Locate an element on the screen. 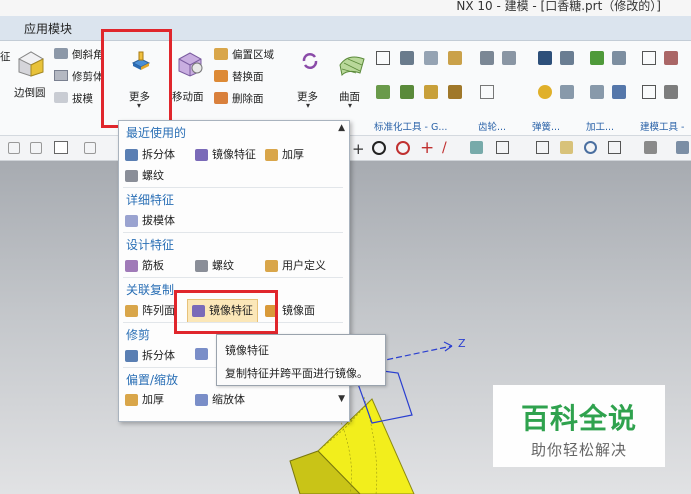 The height and width of the screenshot is (494, 691). machining-alt-icon is located at coordinates (619, 58).